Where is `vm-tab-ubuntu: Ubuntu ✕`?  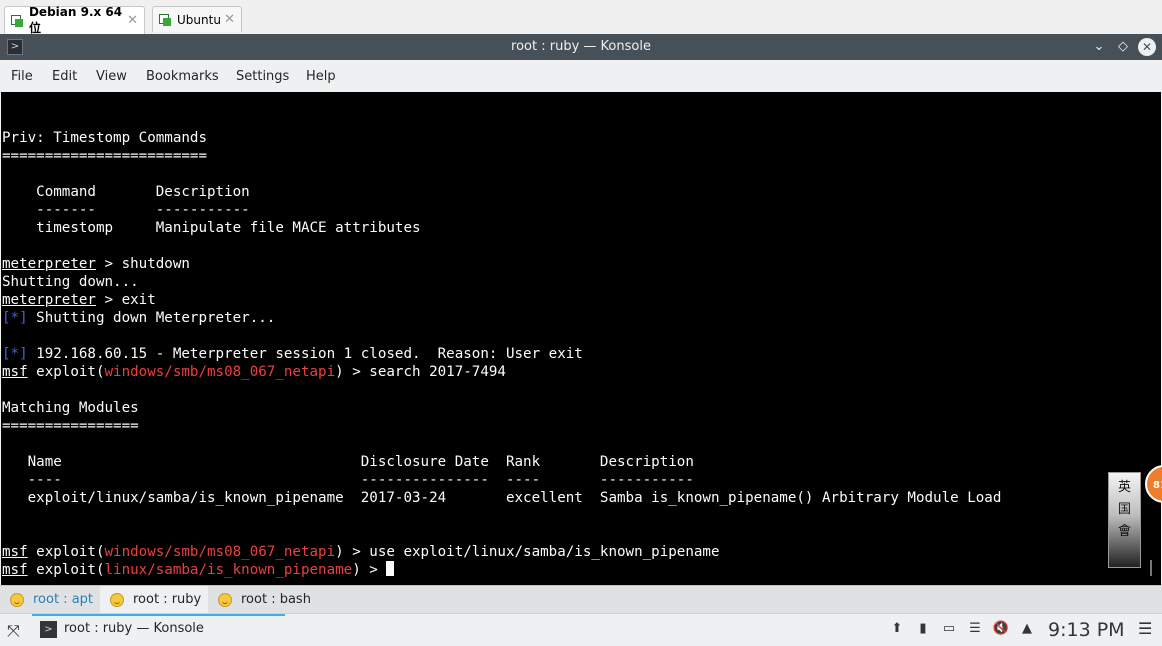 vm-tab-ubuntu: Ubuntu ✕ is located at coordinates (197, 19).